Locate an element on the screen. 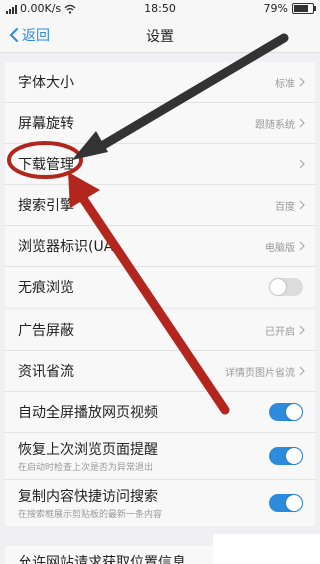 This screenshot has height=564, width=320. row-value: 百度 is located at coordinates (285, 207).